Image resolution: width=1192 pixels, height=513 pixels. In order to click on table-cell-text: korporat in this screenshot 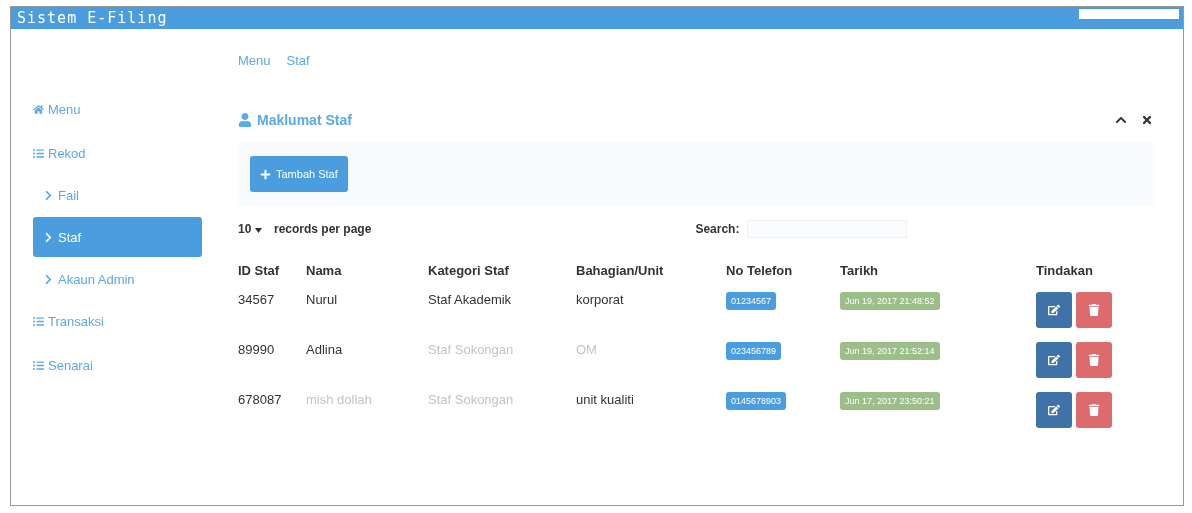, I will do `click(600, 300)`.